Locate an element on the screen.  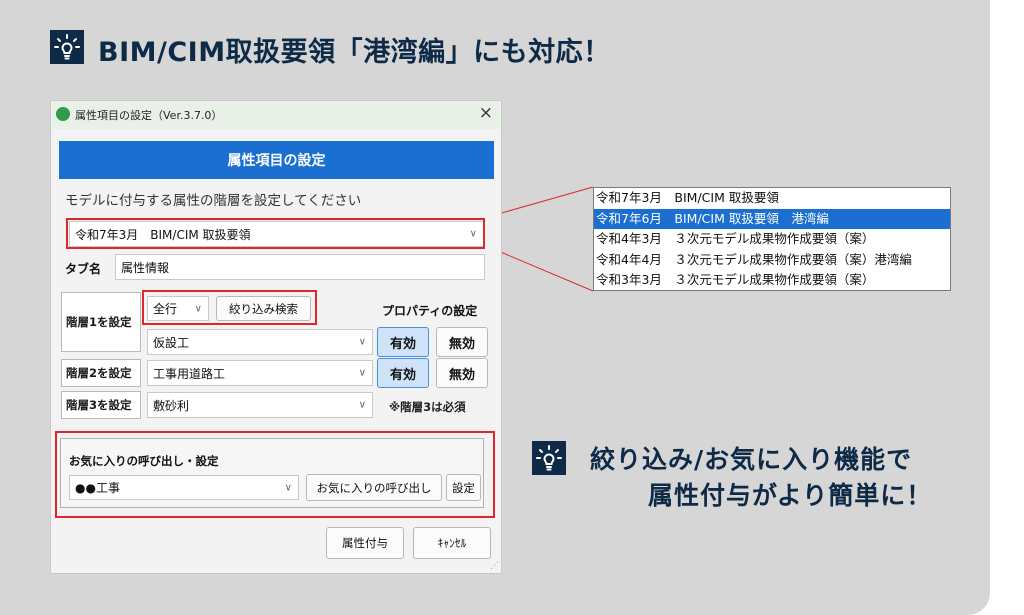
level2-disable-button: 無効 is located at coordinates (462, 373).